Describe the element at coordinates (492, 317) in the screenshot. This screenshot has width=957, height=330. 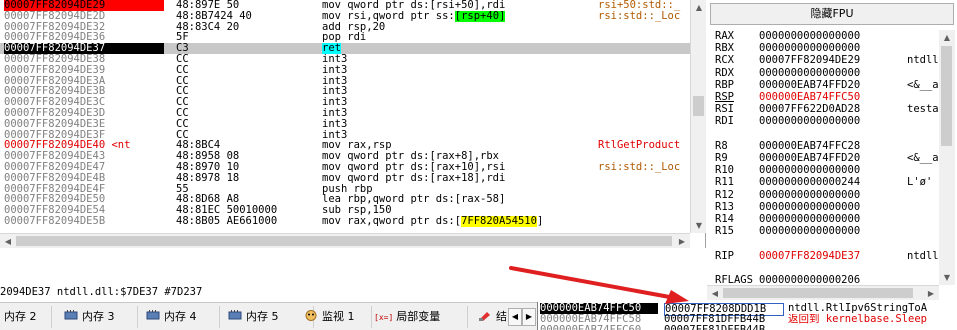
I see `tab-struct: 结` at that location.